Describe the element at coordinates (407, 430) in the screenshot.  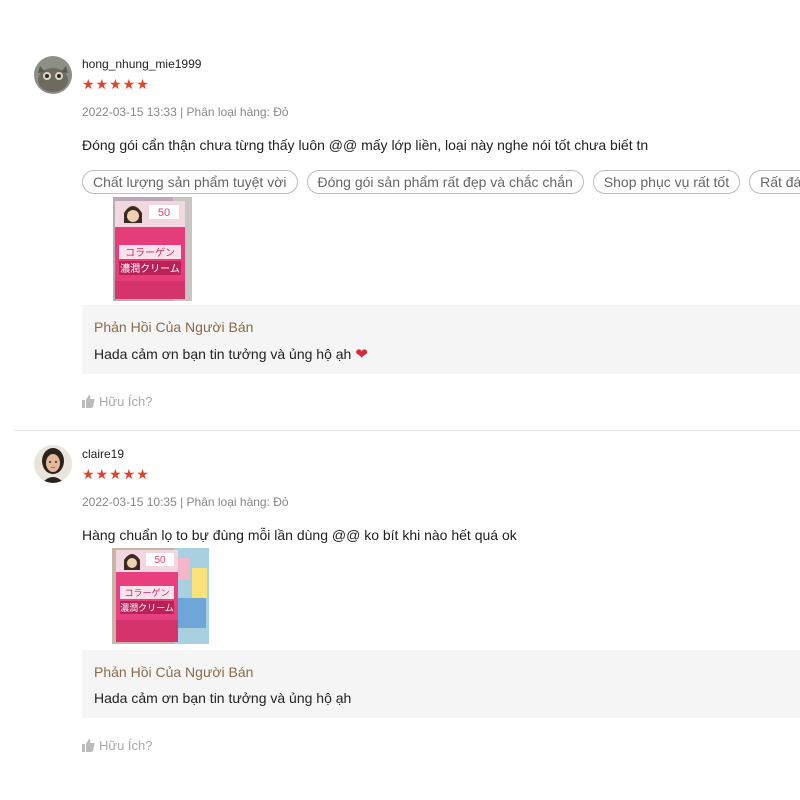
I see `review-divider` at that location.